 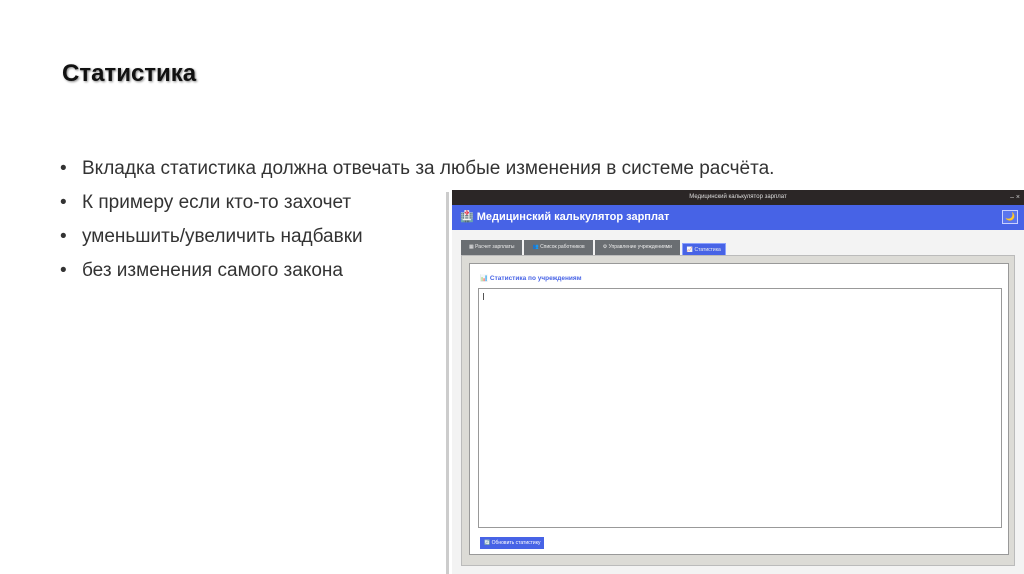 I want to click on window-title: Медицинский калькулятор зарплат, so click(x=738, y=197).